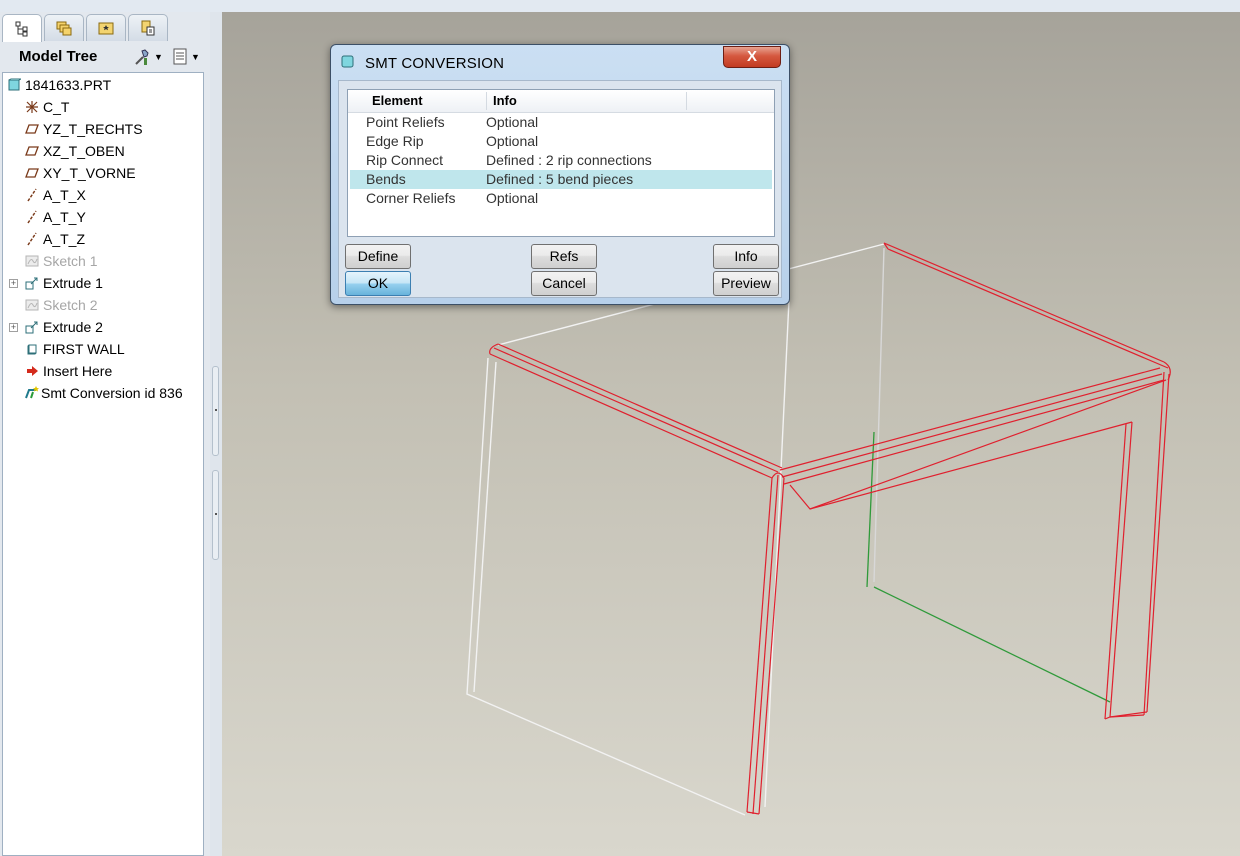 The width and height of the screenshot is (1240, 856). I want to click on splitter-grip-upper, so click(215, 411).